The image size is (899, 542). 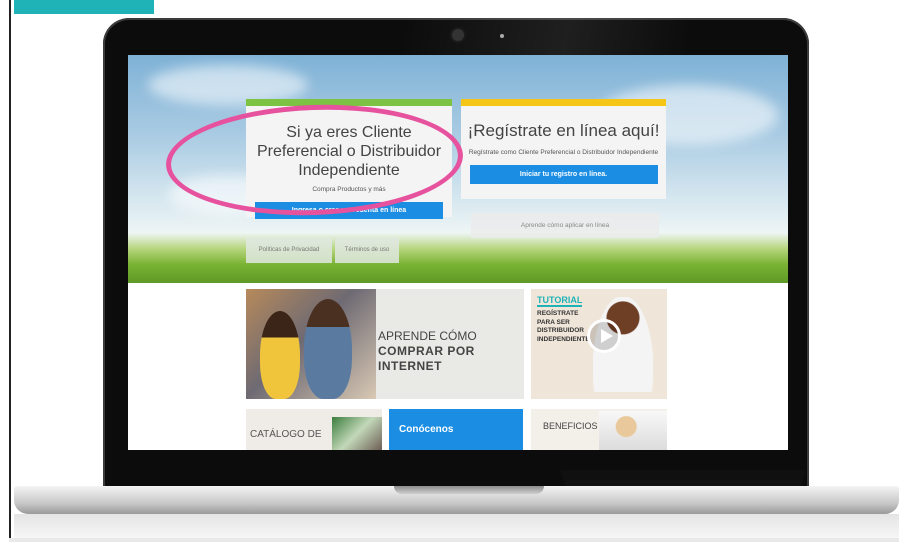 I want to click on top-teal-tab, so click(x=84, y=7).